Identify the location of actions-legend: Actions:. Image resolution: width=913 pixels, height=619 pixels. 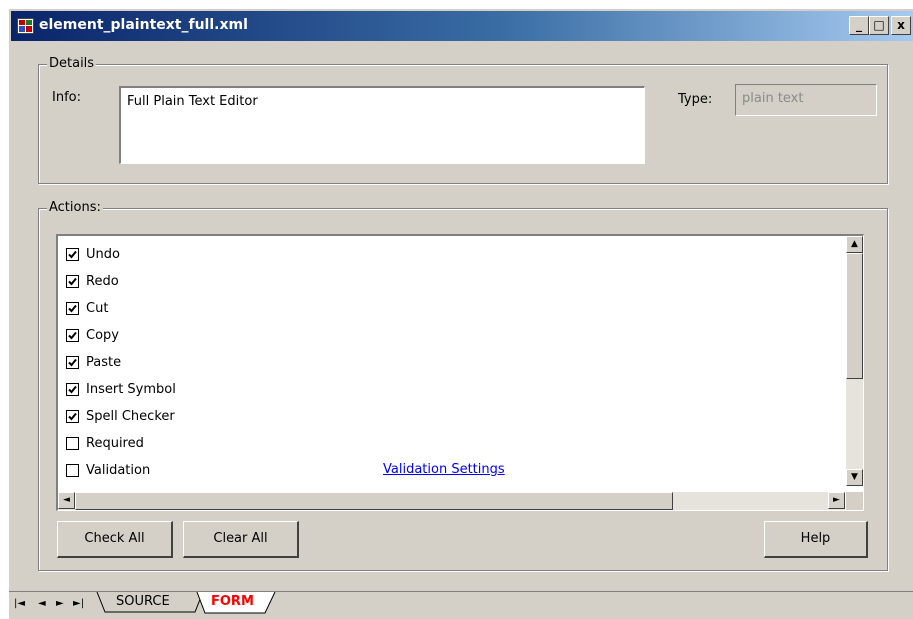
(75, 207).